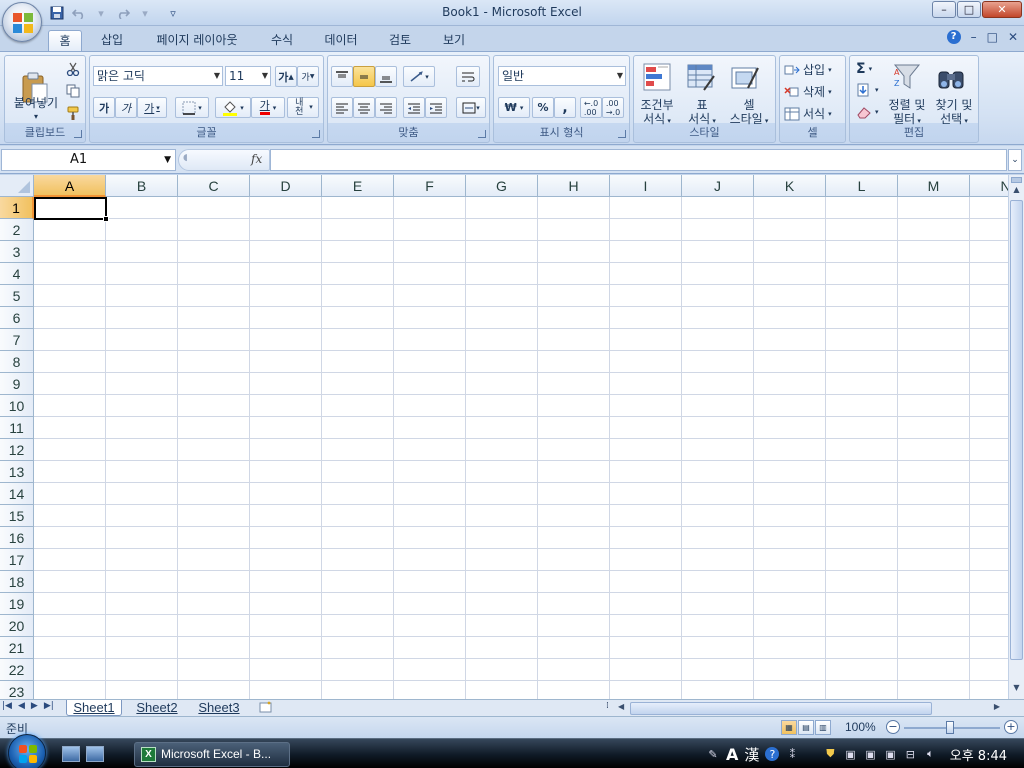  I want to click on zoom-in-icon: +, so click(1011, 727).